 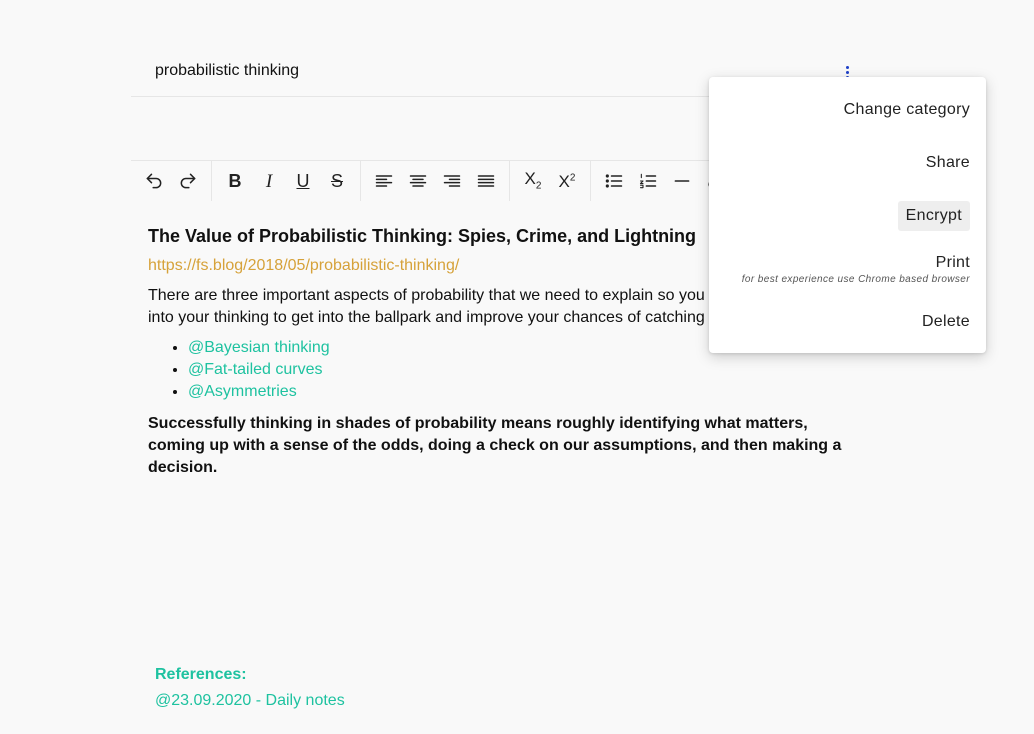 I want to click on superscript-icon: X2, so click(x=567, y=181).